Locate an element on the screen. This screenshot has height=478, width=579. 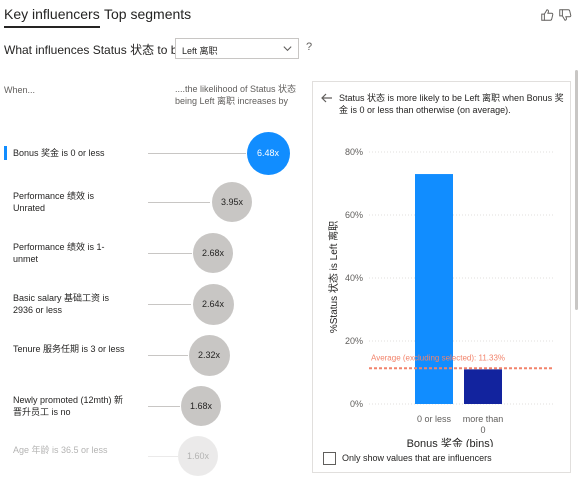
influence-bubble: 2.32x is located at coordinates (209, 355).